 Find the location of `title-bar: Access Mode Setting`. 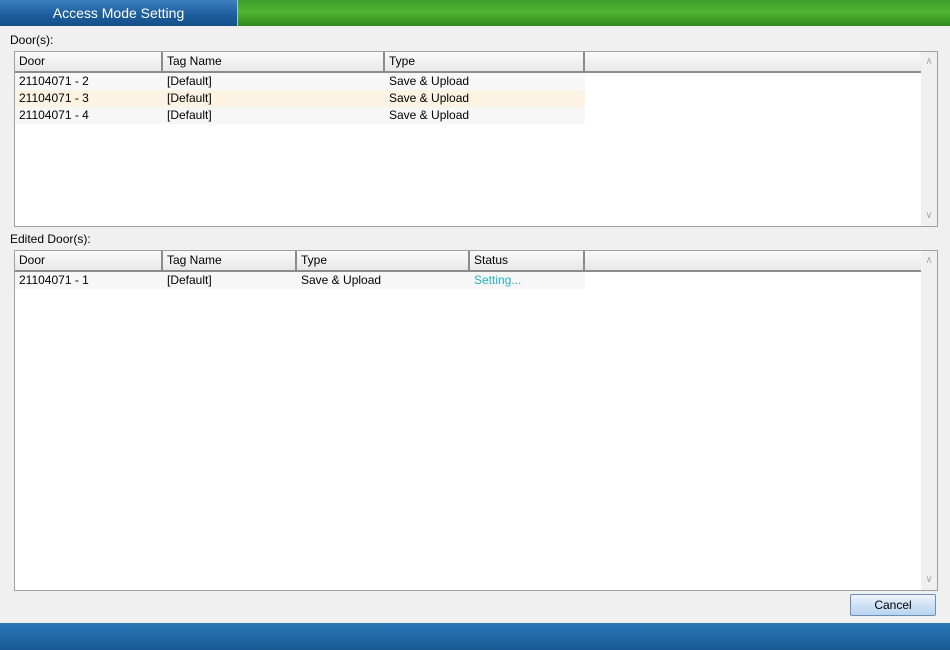

title-bar: Access Mode Setting is located at coordinates (475, 13).